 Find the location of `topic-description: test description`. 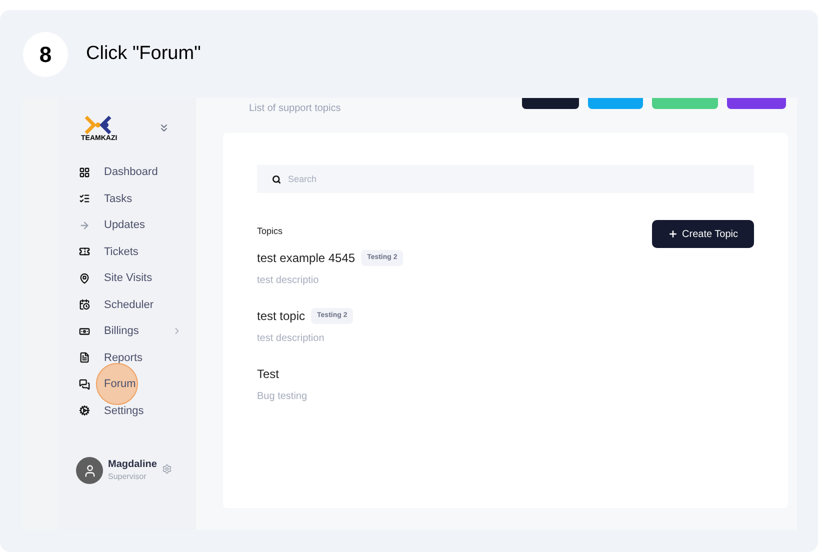

topic-description: test description is located at coordinates (291, 339).